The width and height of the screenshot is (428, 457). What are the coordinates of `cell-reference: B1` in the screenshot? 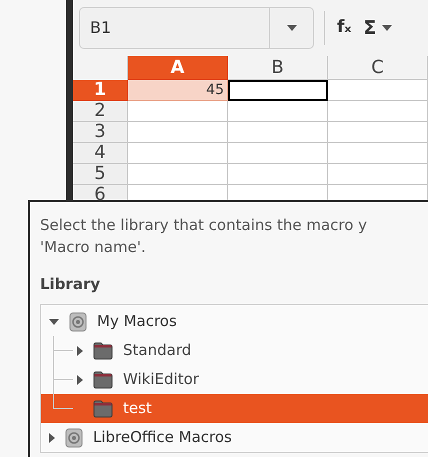 It's located at (100, 28).